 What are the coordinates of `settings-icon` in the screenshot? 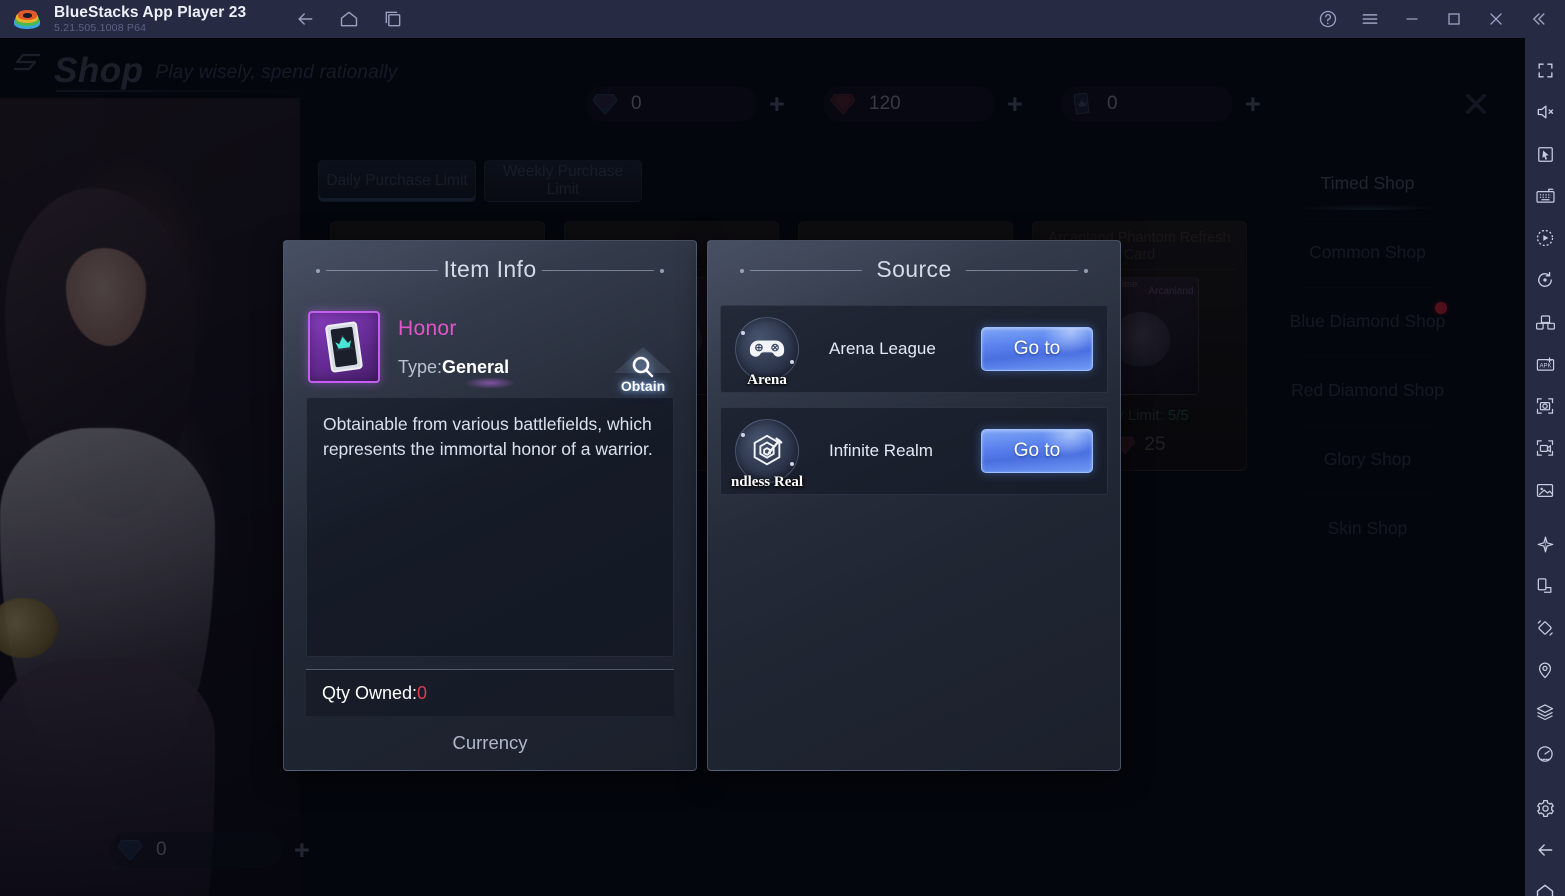 It's located at (1545, 808).